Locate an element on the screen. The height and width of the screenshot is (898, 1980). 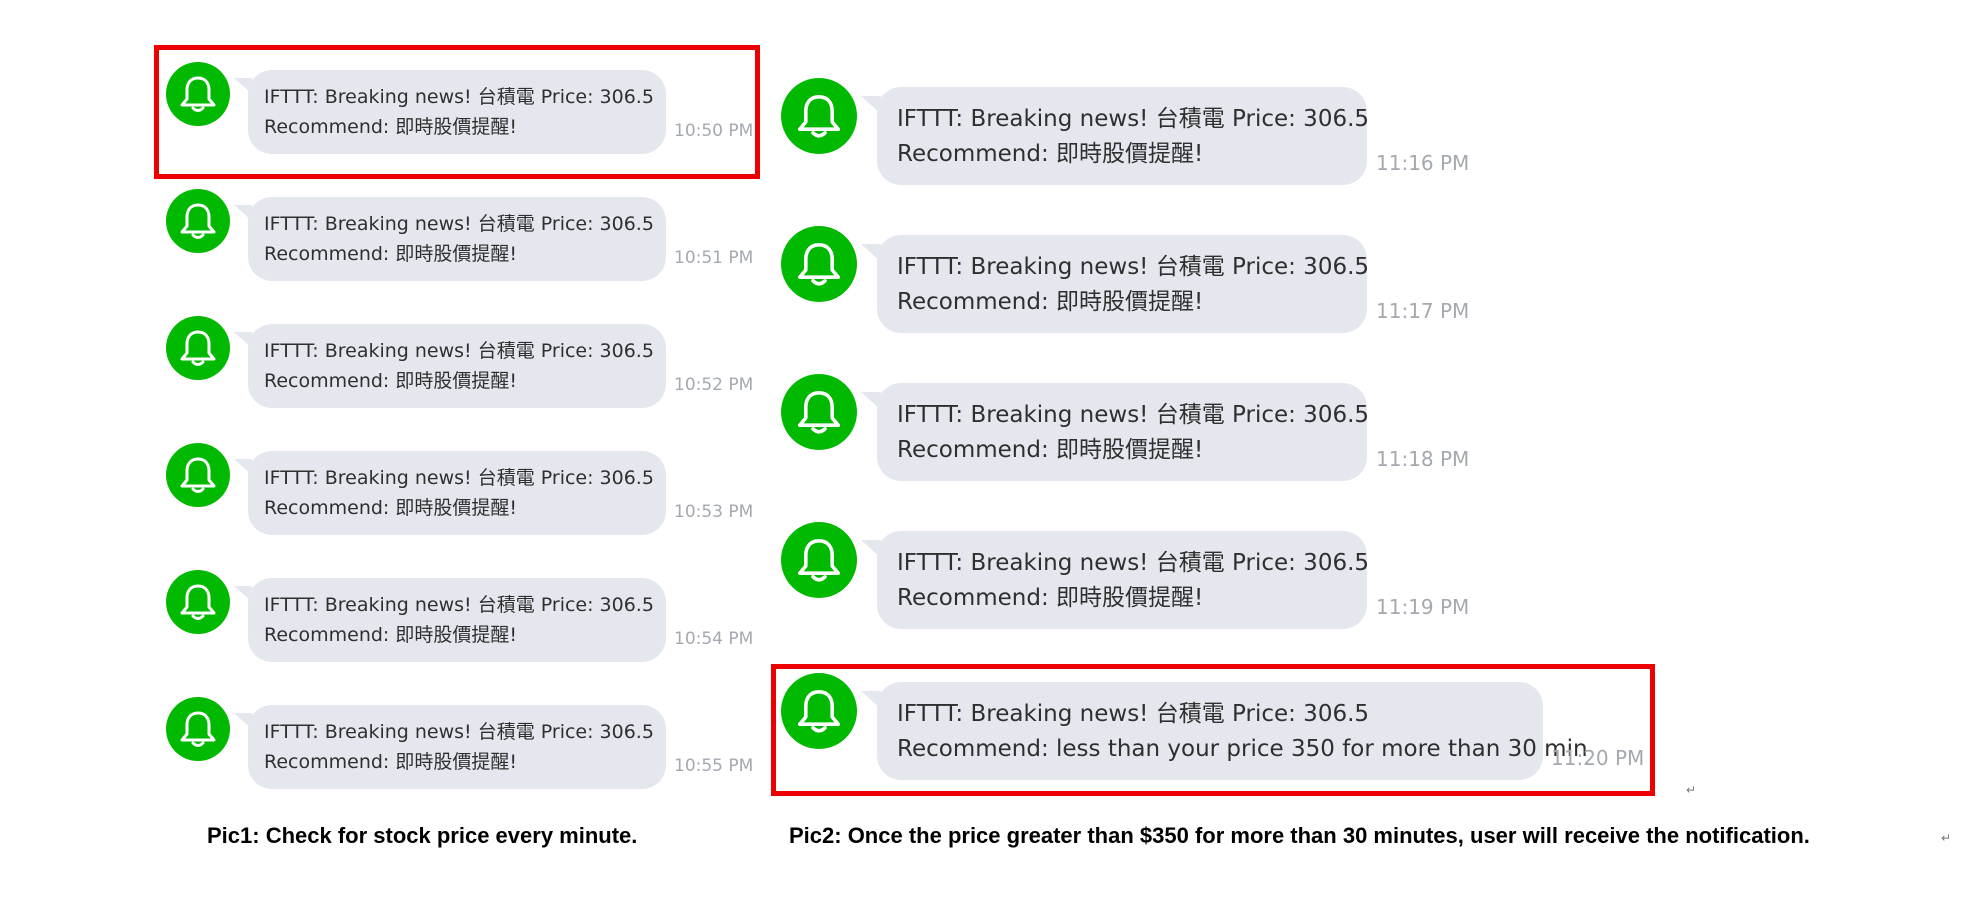
message-timestamp: 10:55 PM is located at coordinates (714, 766).